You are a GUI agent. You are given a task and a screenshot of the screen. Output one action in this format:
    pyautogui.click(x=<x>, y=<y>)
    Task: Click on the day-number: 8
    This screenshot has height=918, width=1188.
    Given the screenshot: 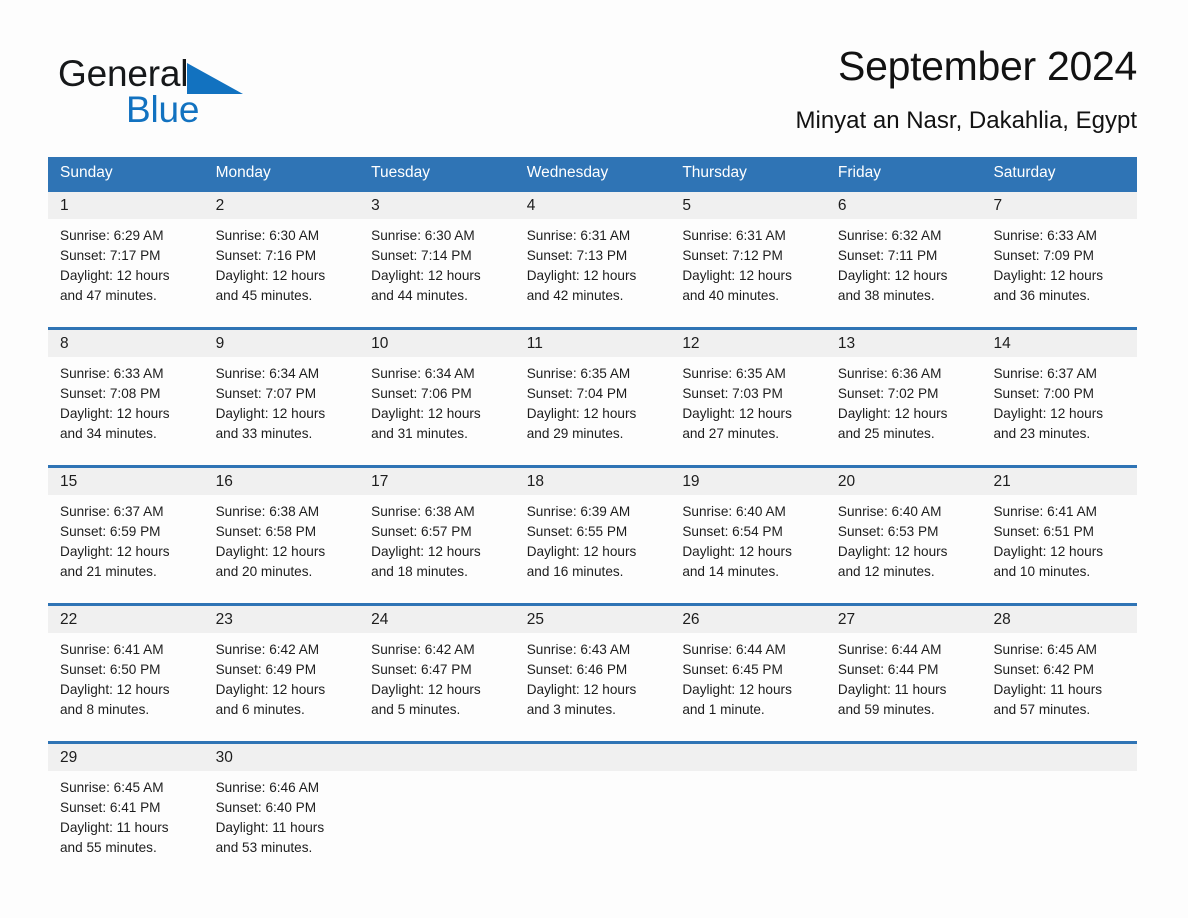 What is the action you would take?
    pyautogui.click(x=126, y=343)
    